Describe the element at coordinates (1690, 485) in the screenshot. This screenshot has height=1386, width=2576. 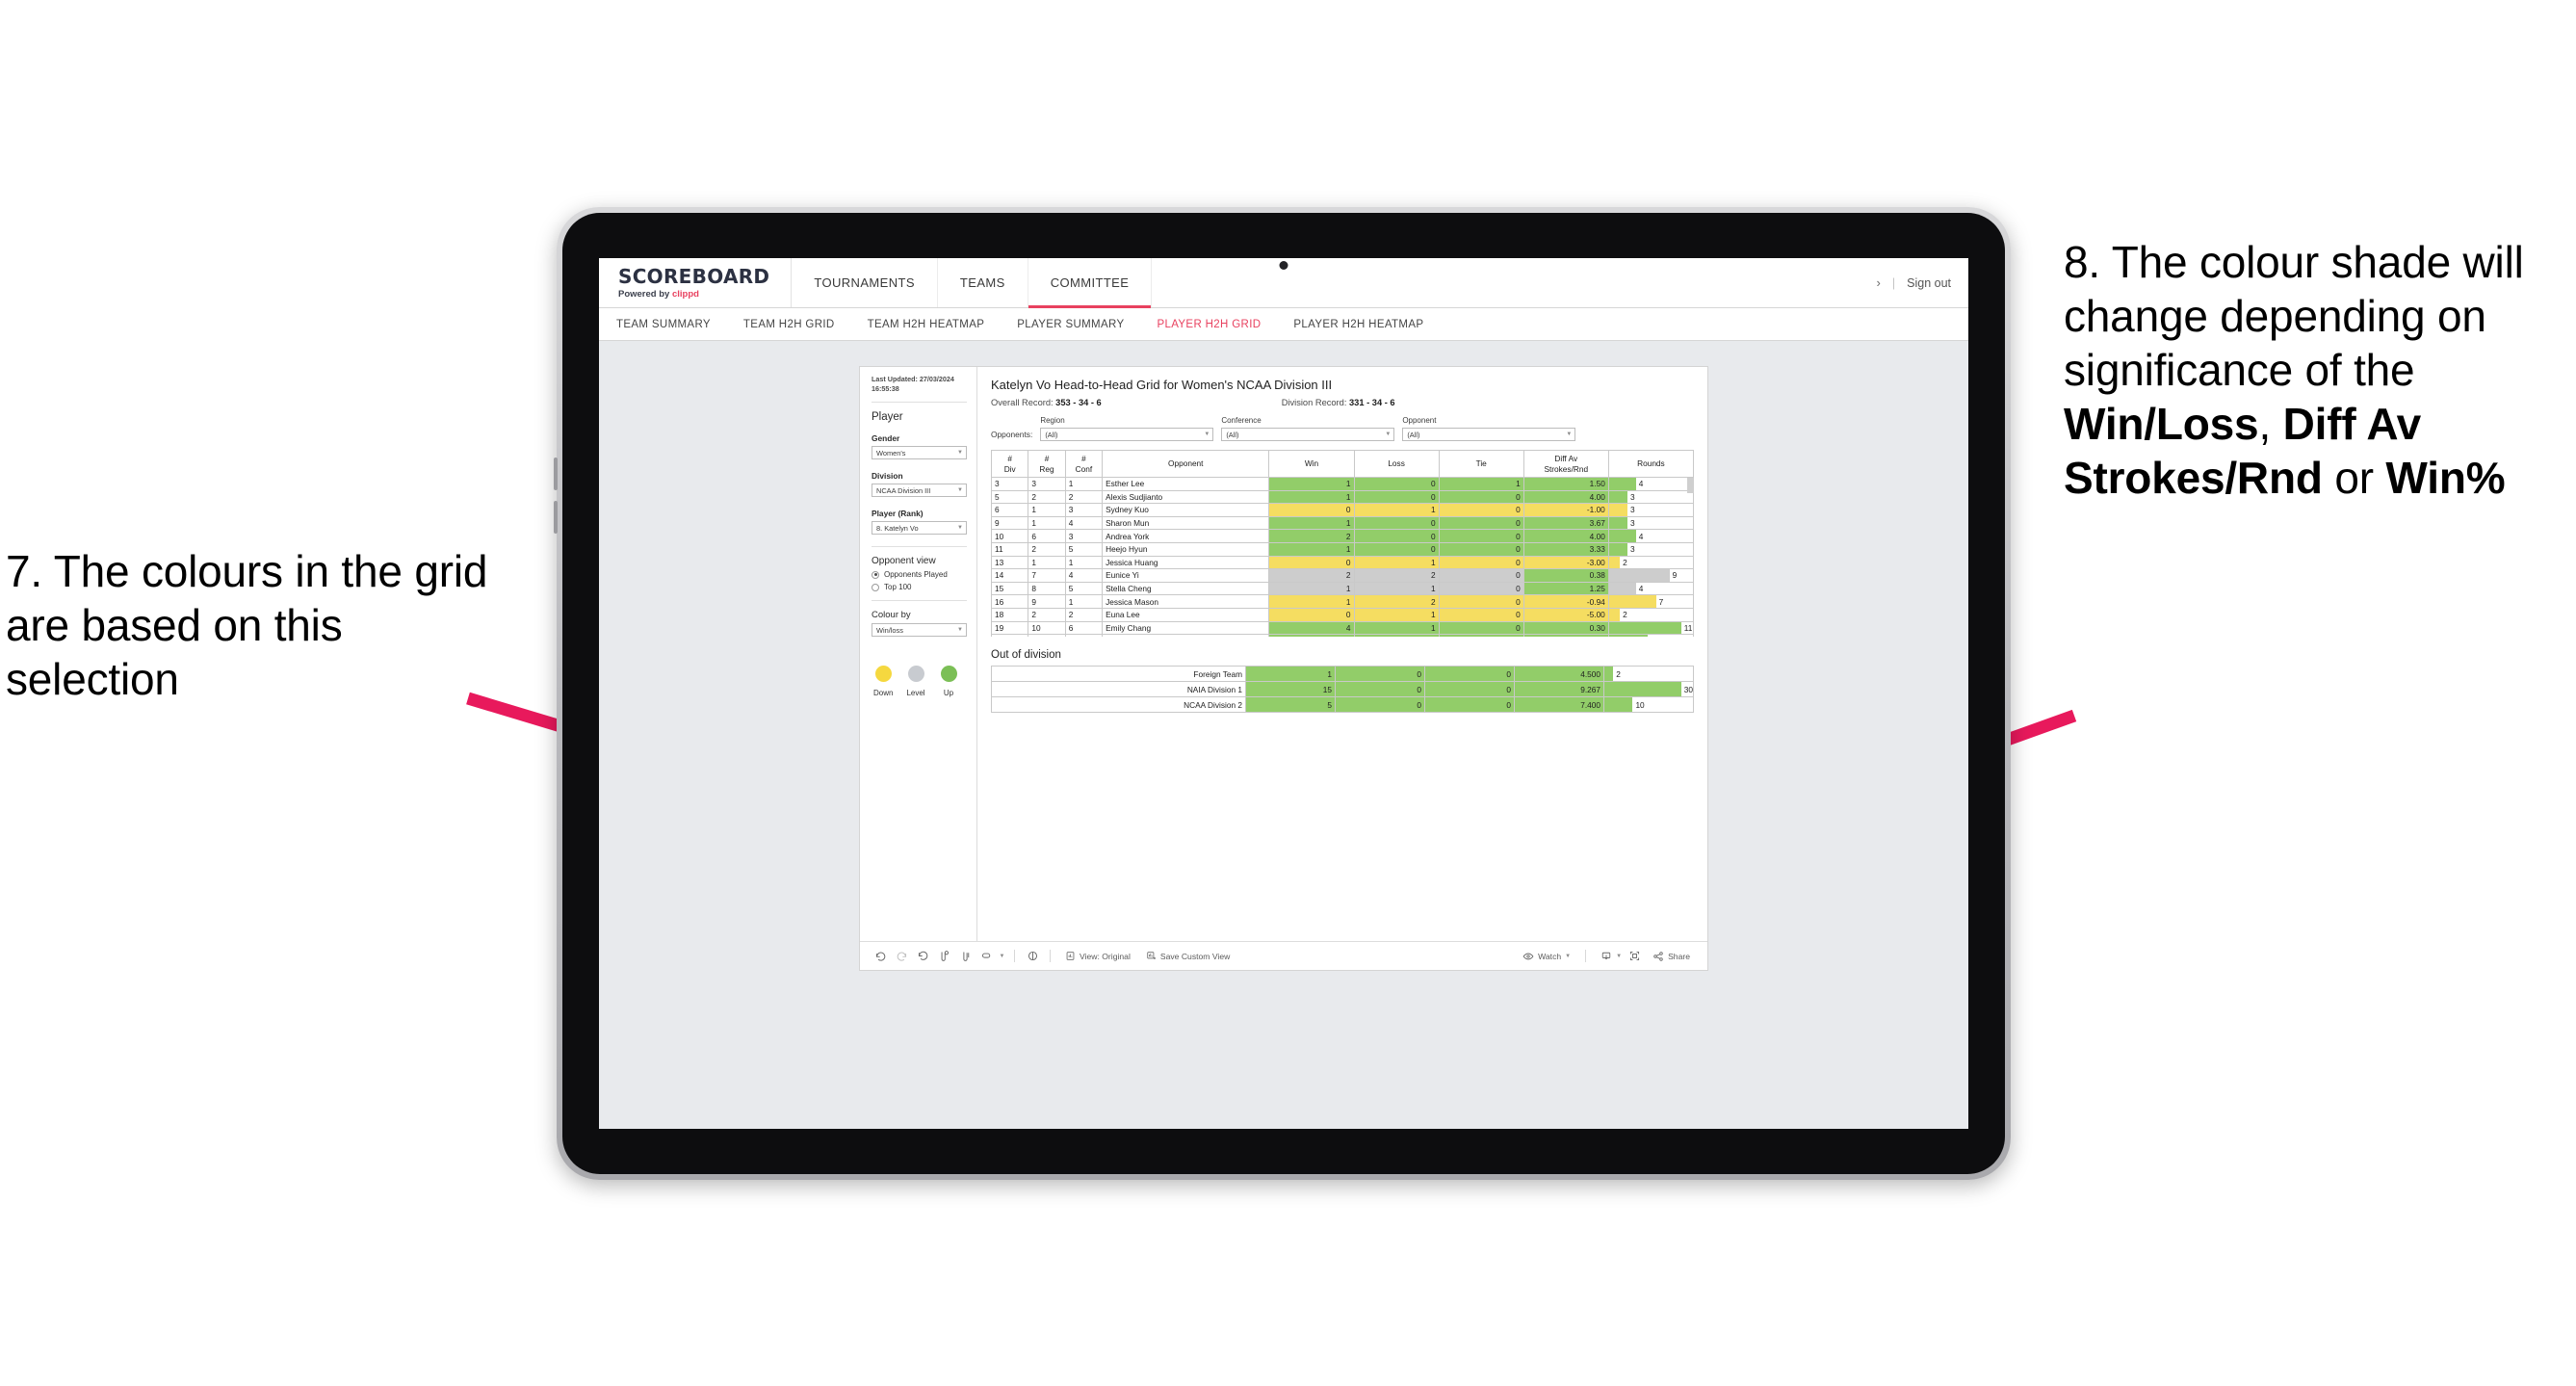
I see `table-scrollbar` at that location.